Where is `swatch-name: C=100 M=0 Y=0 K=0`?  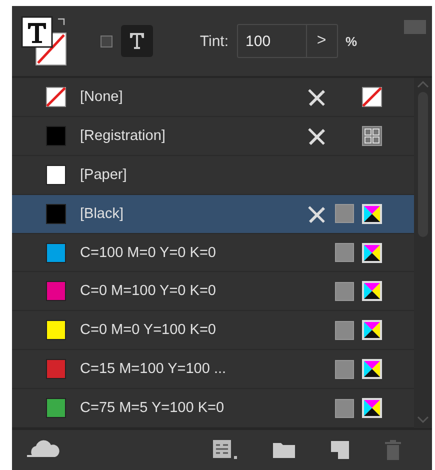 swatch-name: C=100 M=0 Y=0 K=0 is located at coordinates (148, 252).